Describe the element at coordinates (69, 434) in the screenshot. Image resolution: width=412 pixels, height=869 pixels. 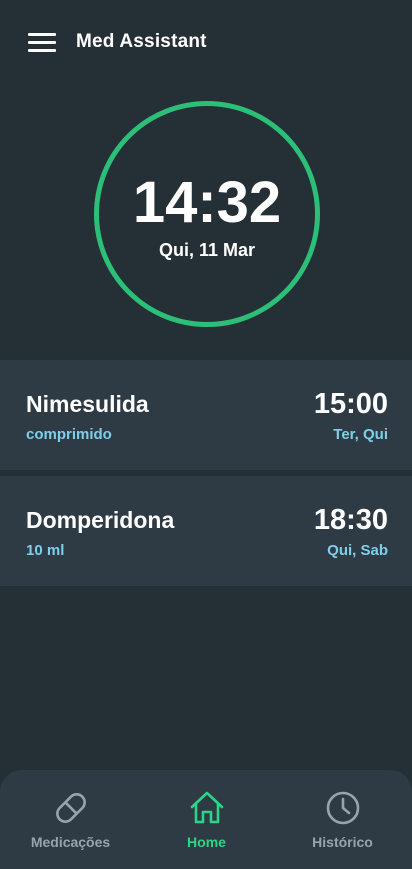
I see `medication-dose: comprimido` at that location.